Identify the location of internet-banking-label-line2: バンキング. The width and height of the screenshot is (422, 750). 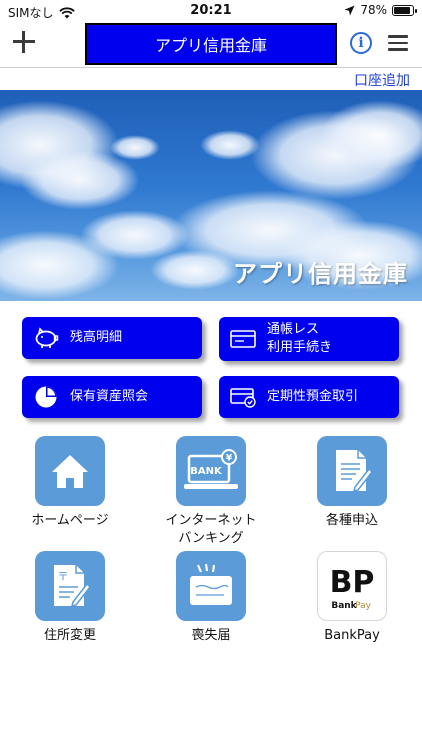
(211, 538).